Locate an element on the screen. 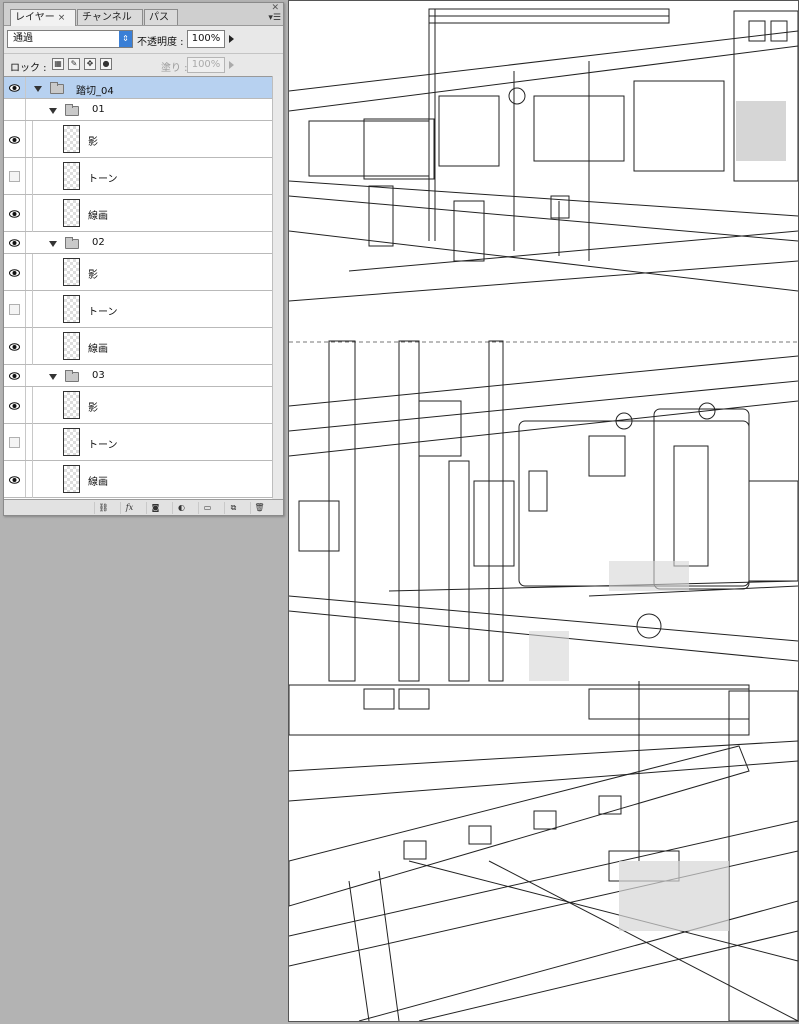 This screenshot has width=799, height=1024. panel-tab-bar: レイヤー × チャンネル パス ✕ ▾☰ is located at coordinates (143, 14).